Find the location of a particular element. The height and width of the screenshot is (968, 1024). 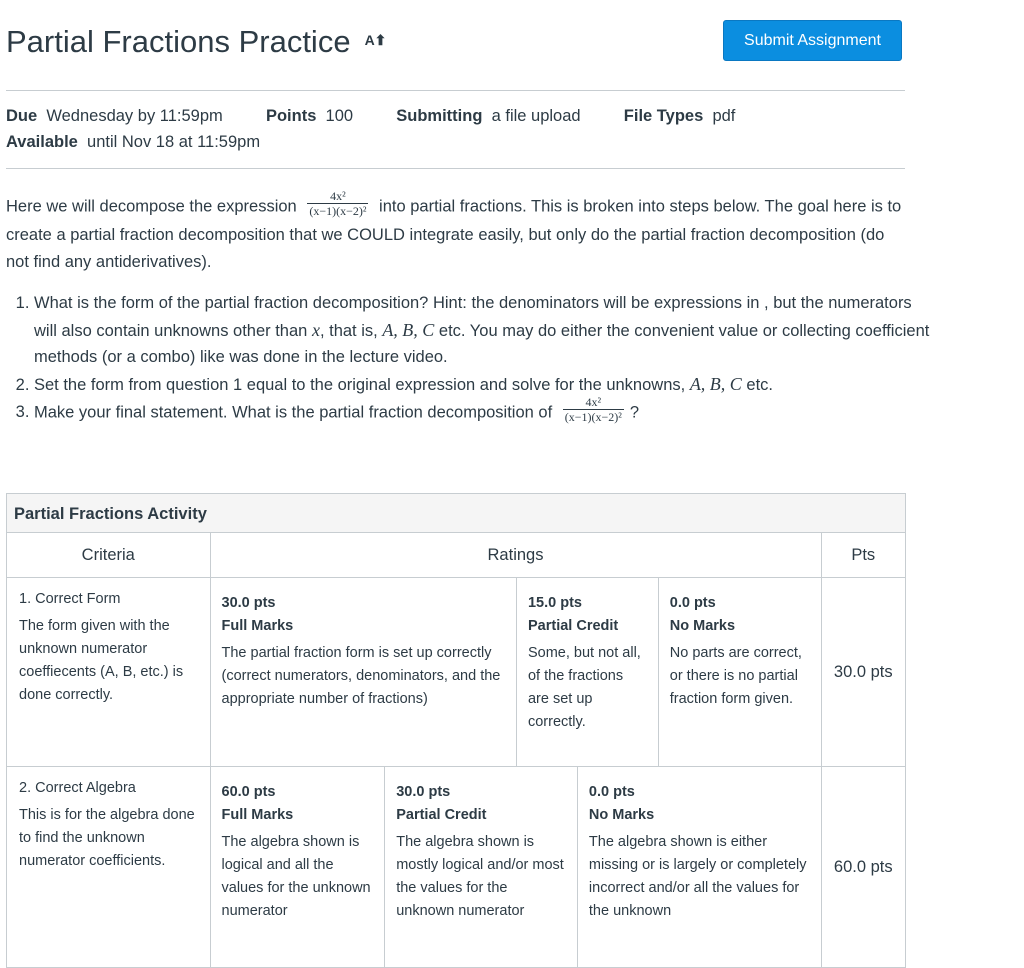

points-cell: 30.0 pts is located at coordinates (862, 672).